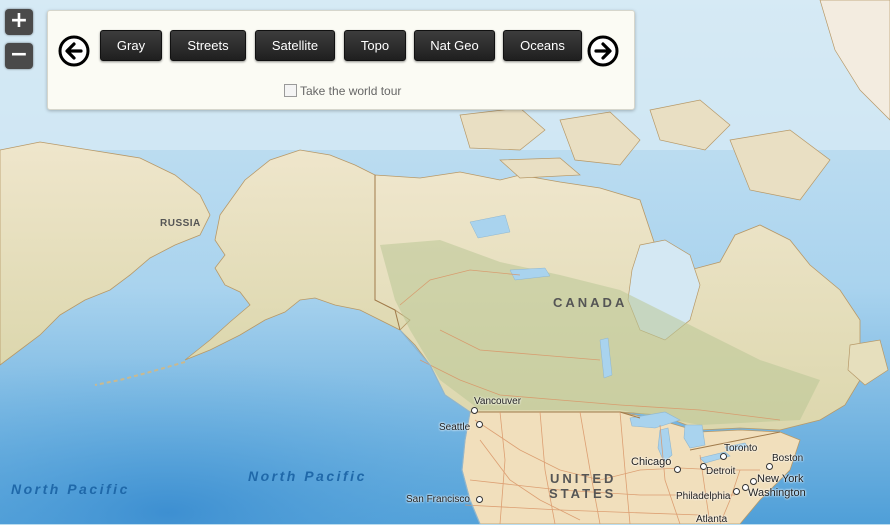 The image size is (890, 525). What do you see at coordinates (454, 45) in the screenshot?
I see `basemap-natgeo-button: Nat Geo` at bounding box center [454, 45].